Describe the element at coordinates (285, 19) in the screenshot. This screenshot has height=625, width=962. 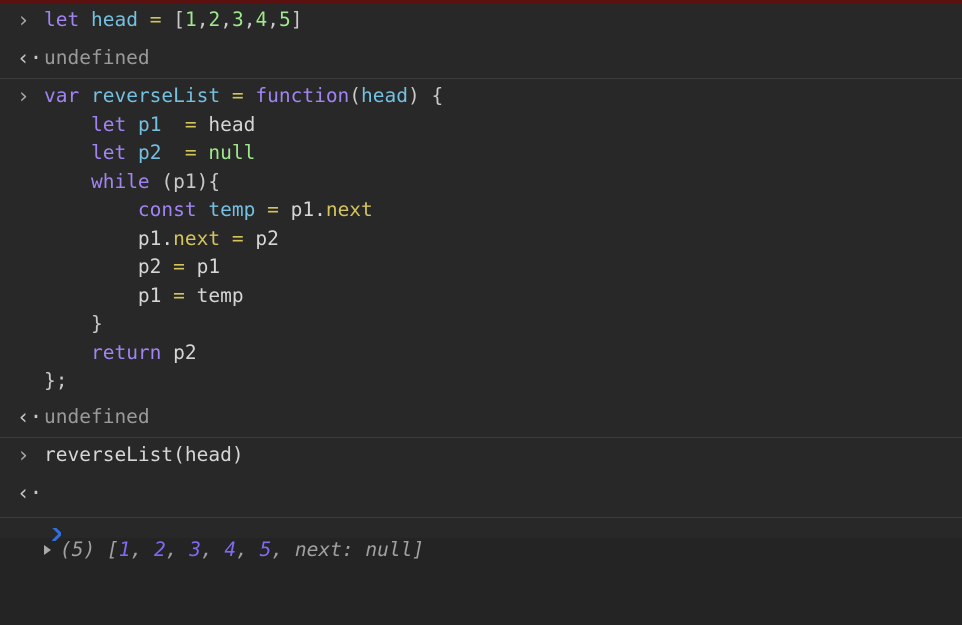
I see `token-number: 5` at that location.